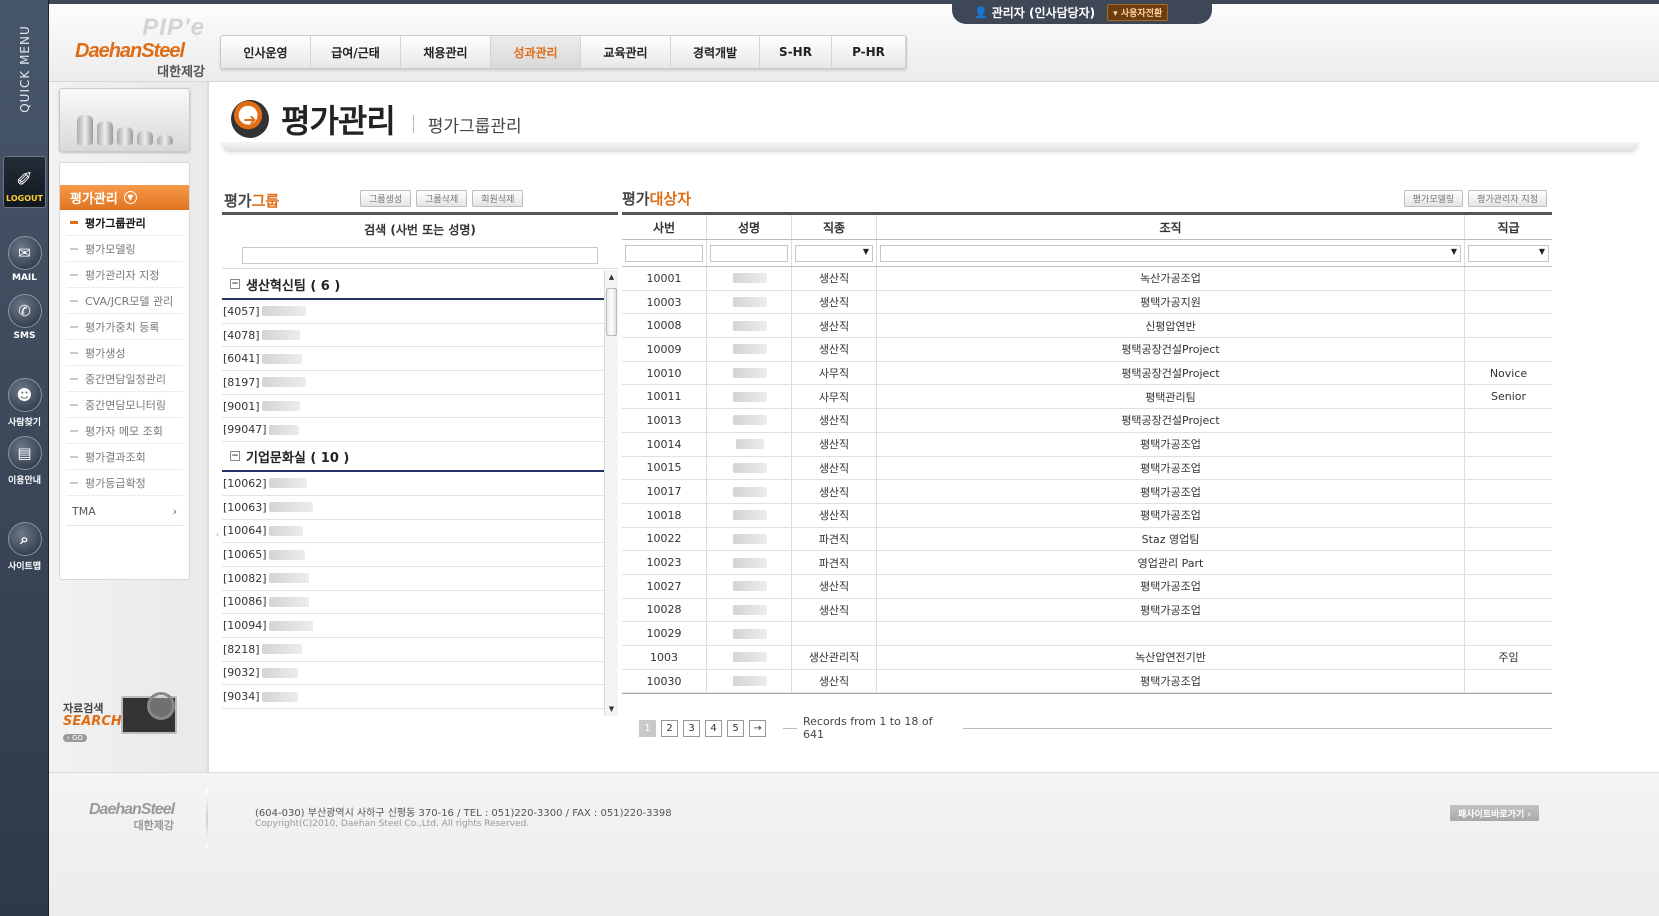 This screenshot has width=1659, height=916. I want to click on group-member-item: [10082], so click(413, 579).